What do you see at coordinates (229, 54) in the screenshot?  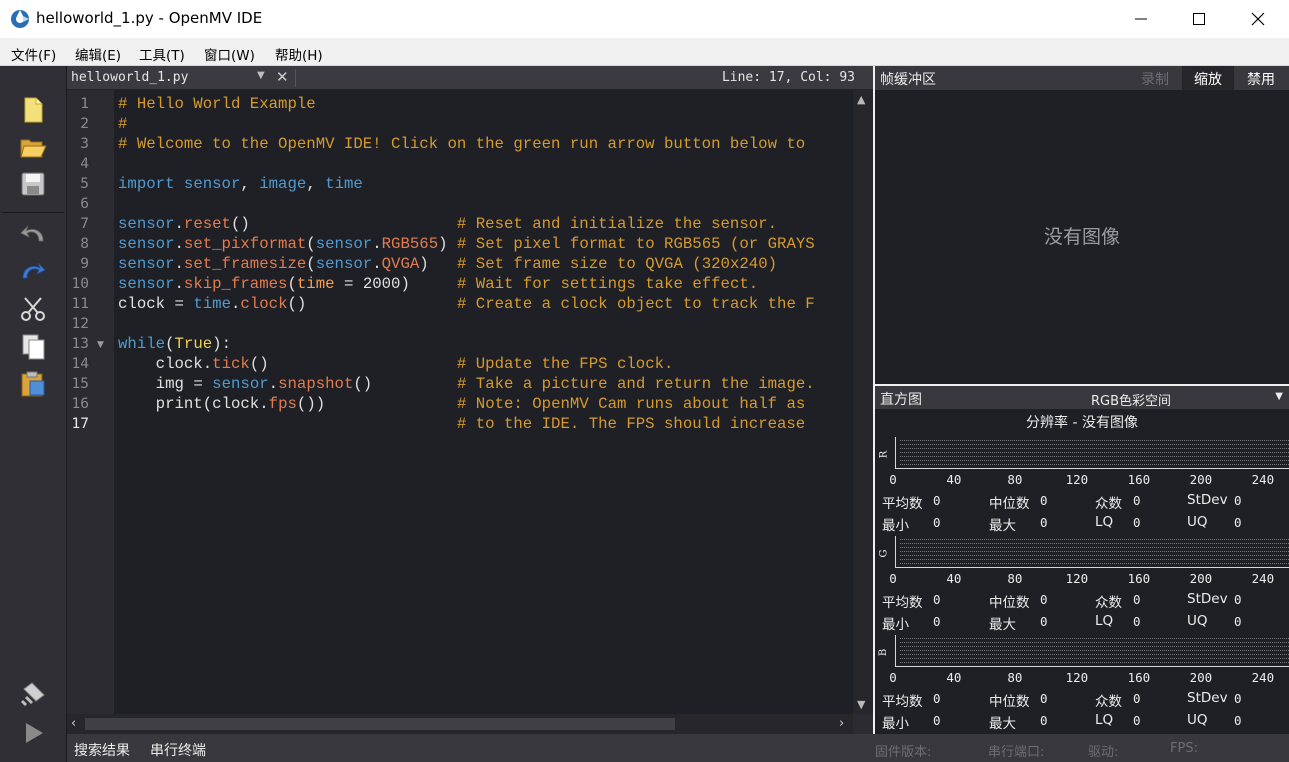 I see `menu-window: 窗口(W)` at bounding box center [229, 54].